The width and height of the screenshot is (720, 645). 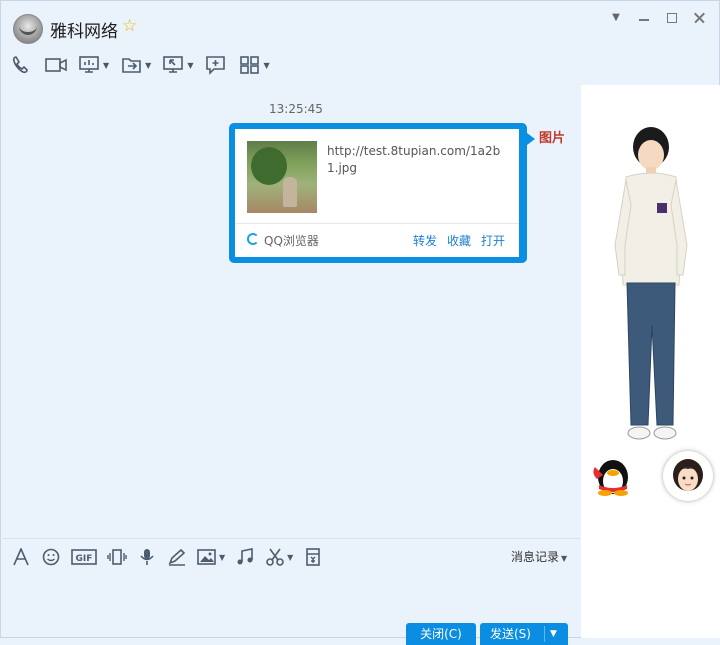 I want to click on message-icon, so click(x=216, y=65).